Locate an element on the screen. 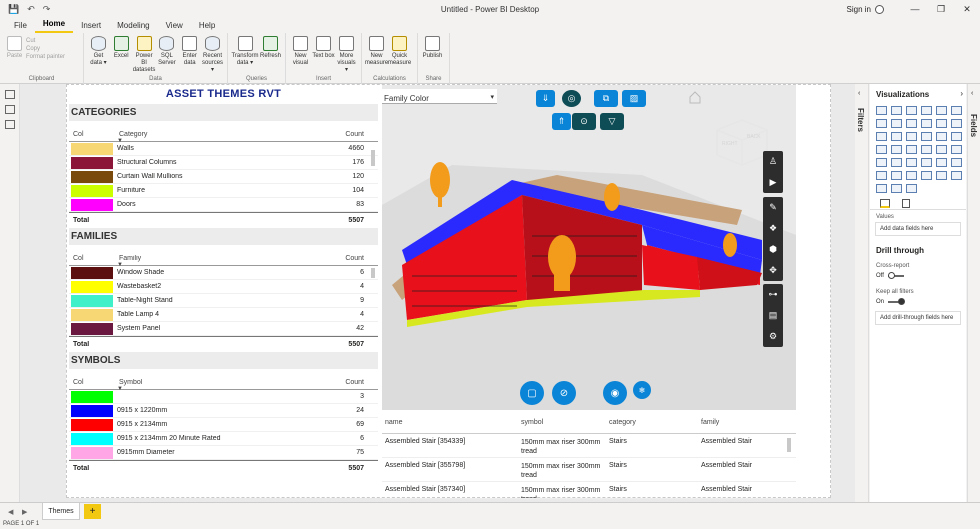 The image size is (980, 529). menu-insert: Insert is located at coordinates (91, 27).